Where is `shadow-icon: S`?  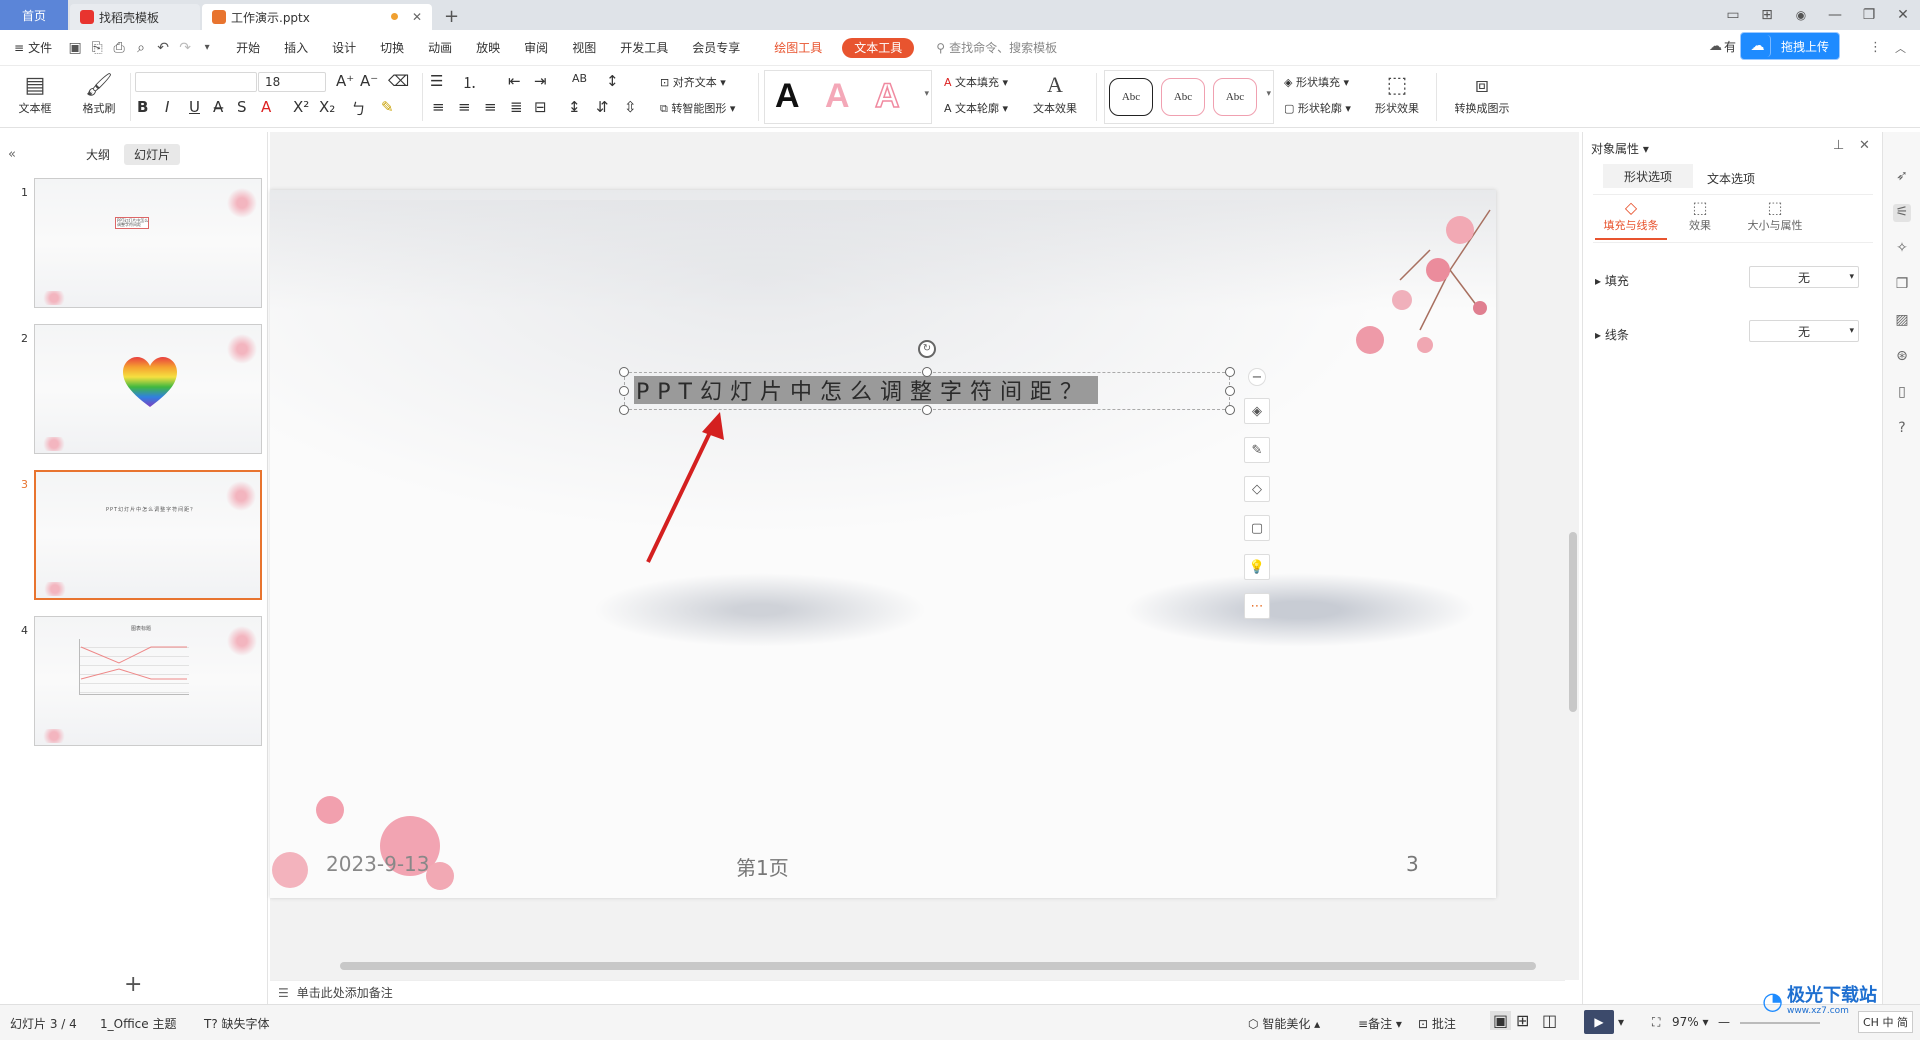 shadow-icon: S is located at coordinates (242, 107).